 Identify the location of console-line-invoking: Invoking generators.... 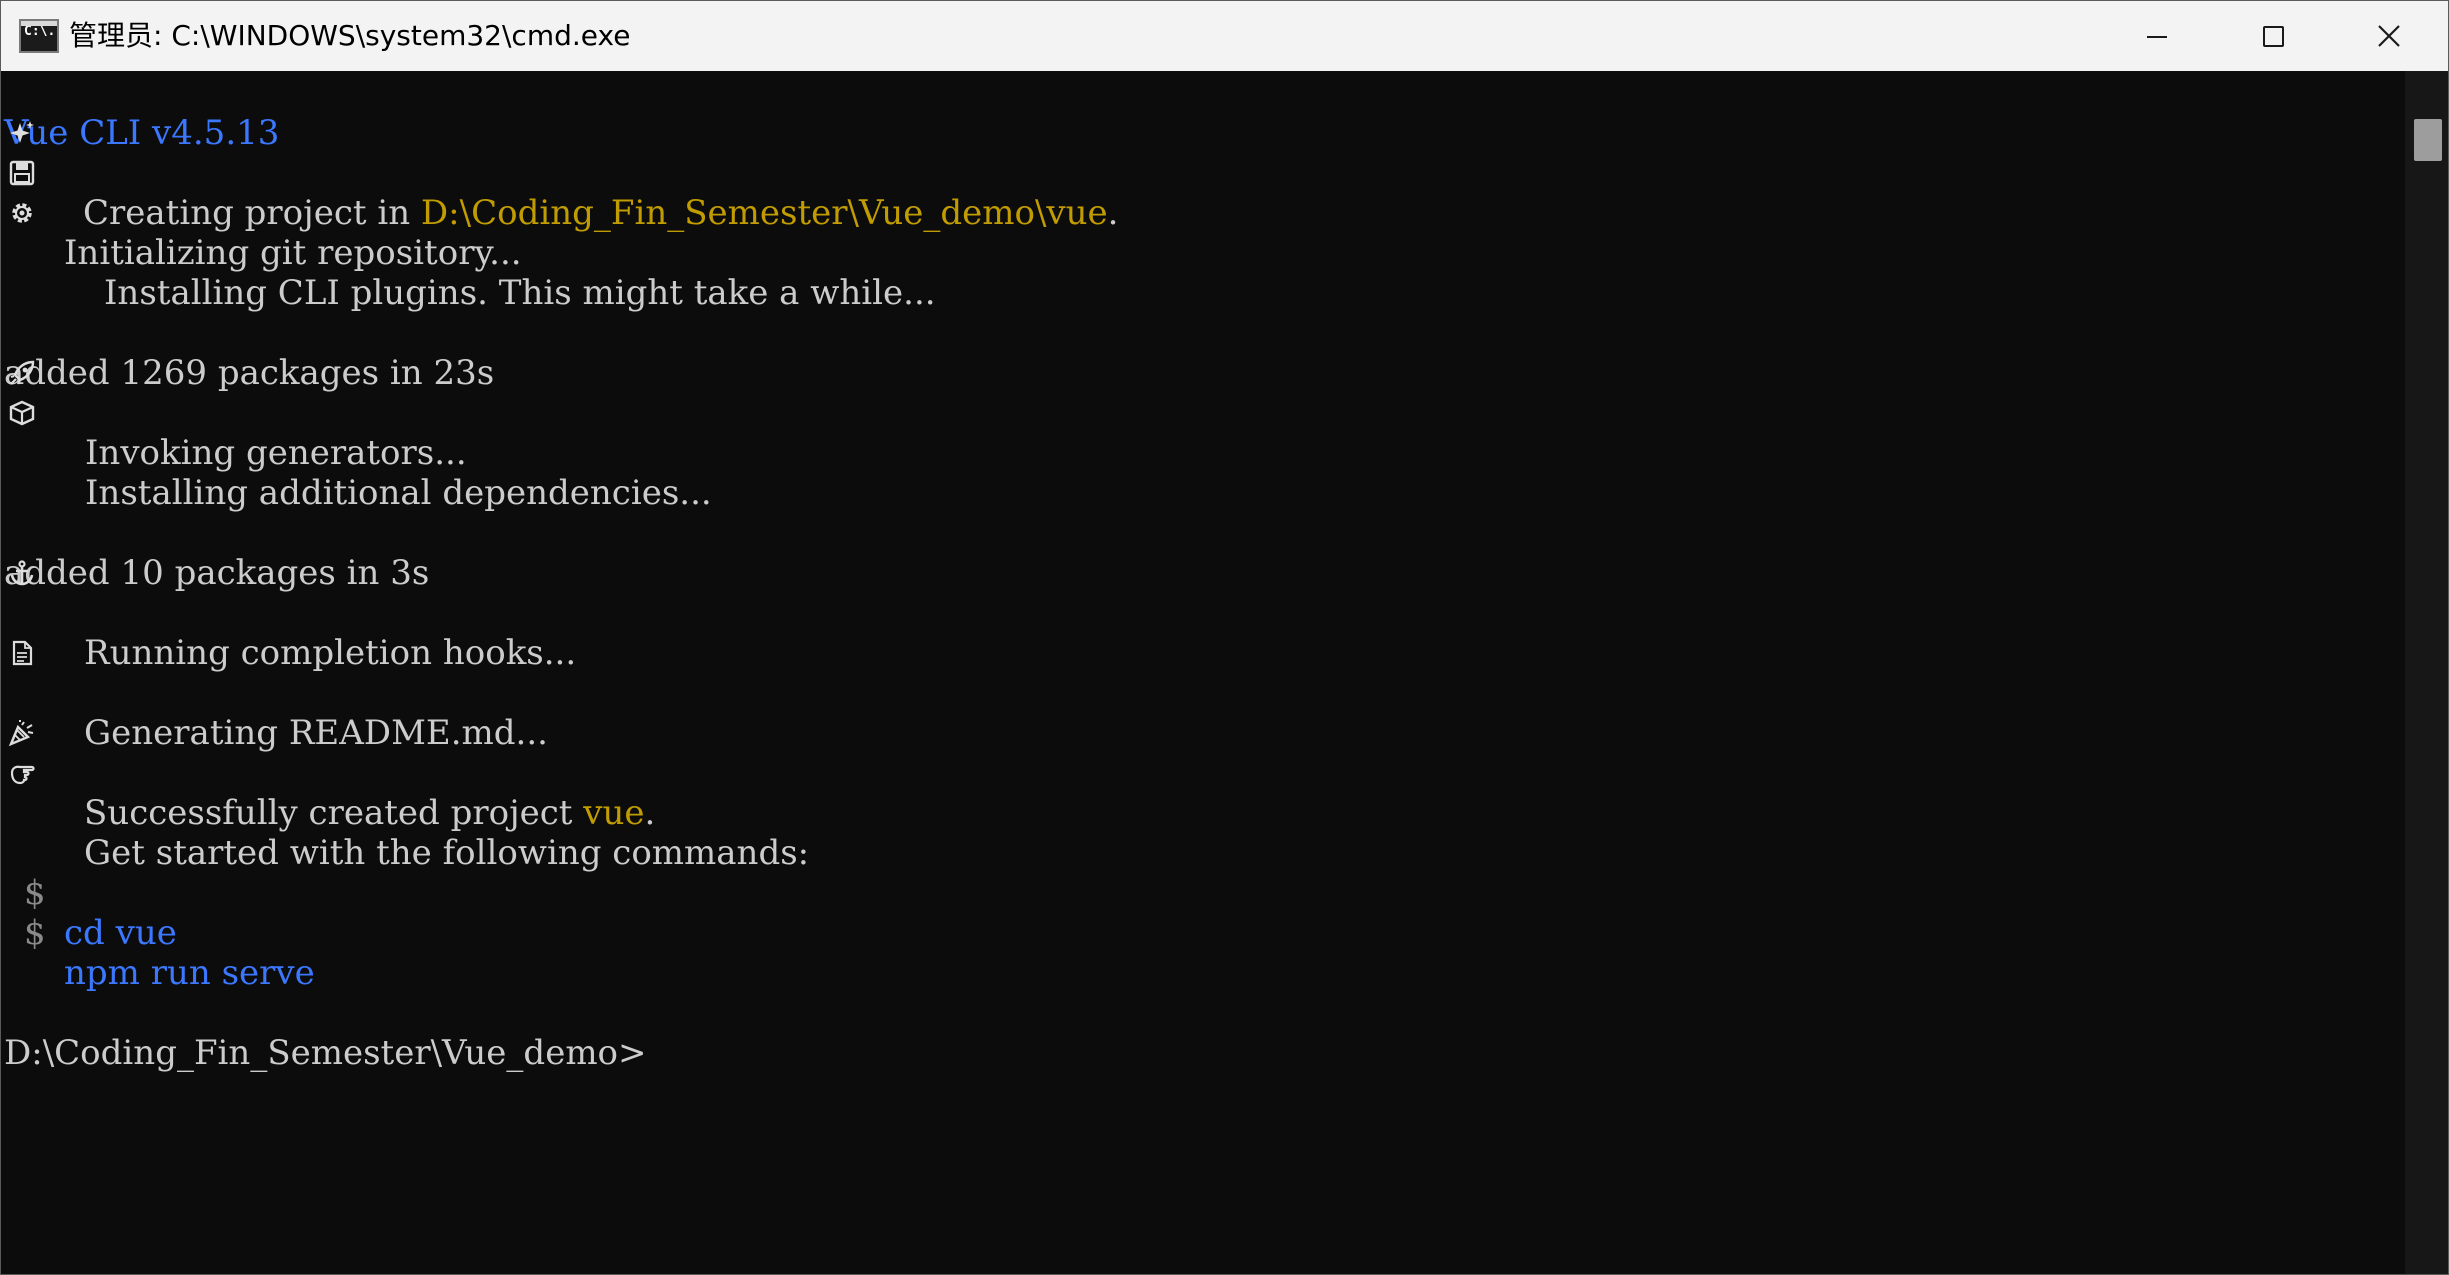
(235, 413).